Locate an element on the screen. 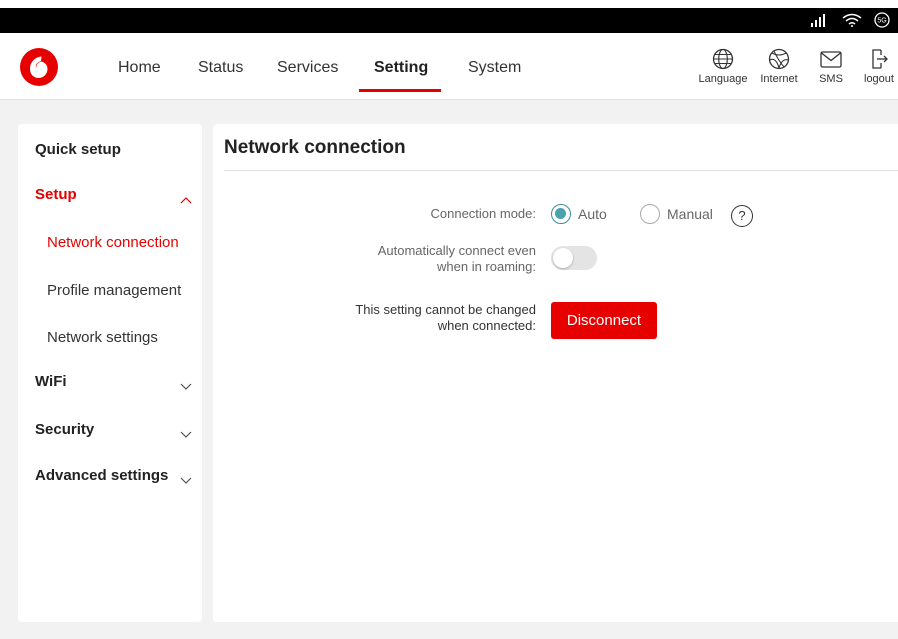 This screenshot has width=898, height=639. language-label: Language is located at coordinates (723, 79).